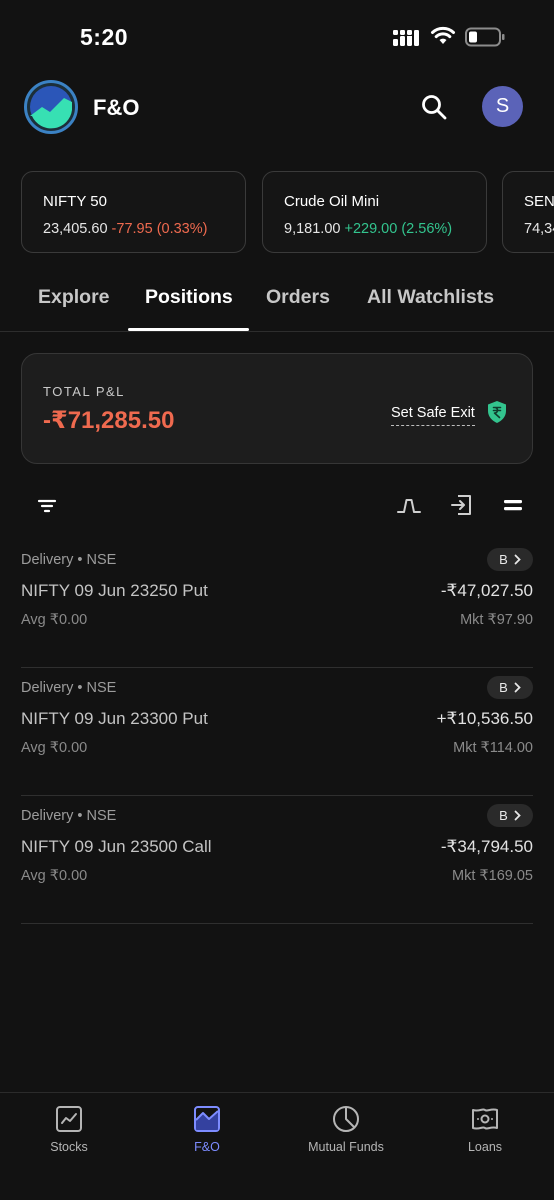 The width and height of the screenshot is (554, 1200). I want to click on positions-toolbar, so click(277, 505).